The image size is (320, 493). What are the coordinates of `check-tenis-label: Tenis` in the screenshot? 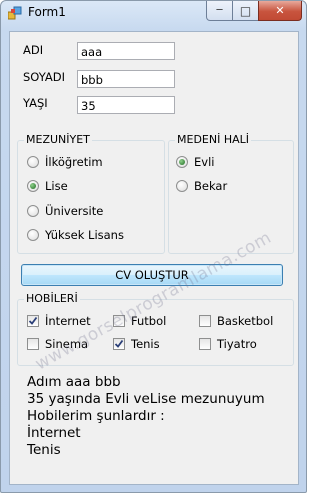 It's located at (145, 344).